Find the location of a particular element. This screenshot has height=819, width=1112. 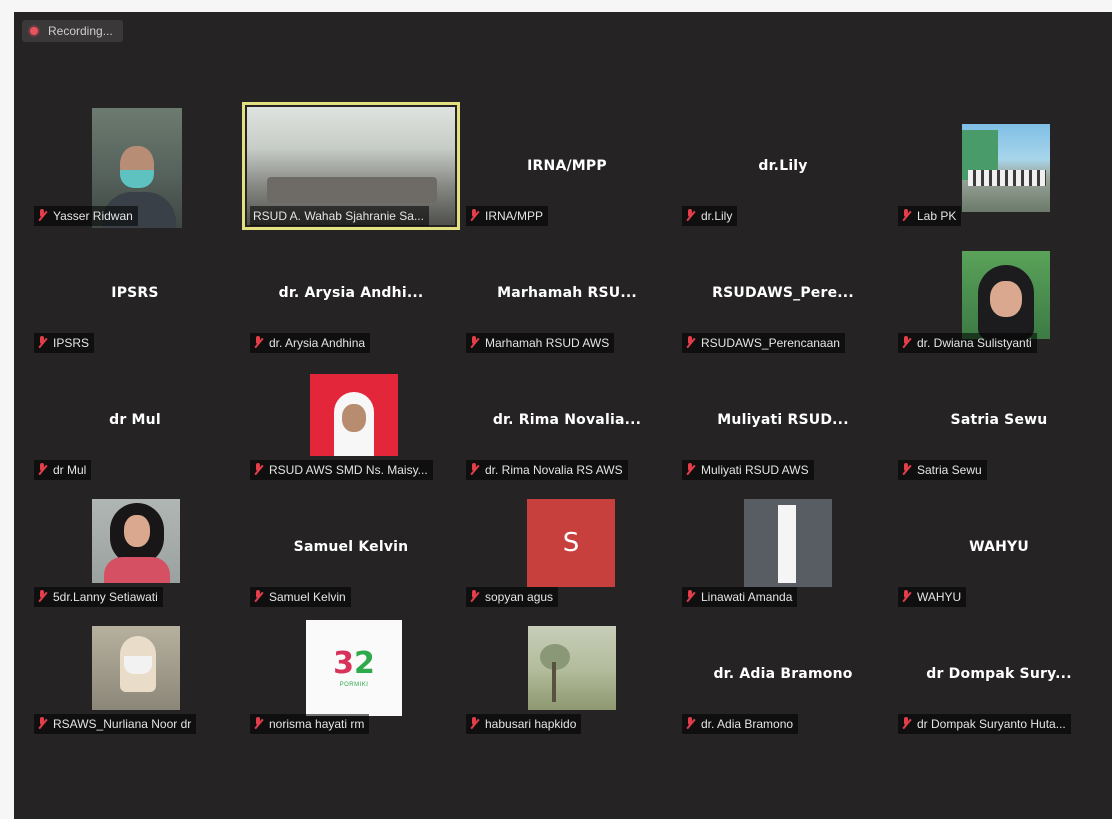

participant-tile: RSAWS_Nurliana Noor dr is located at coordinates (135, 674).